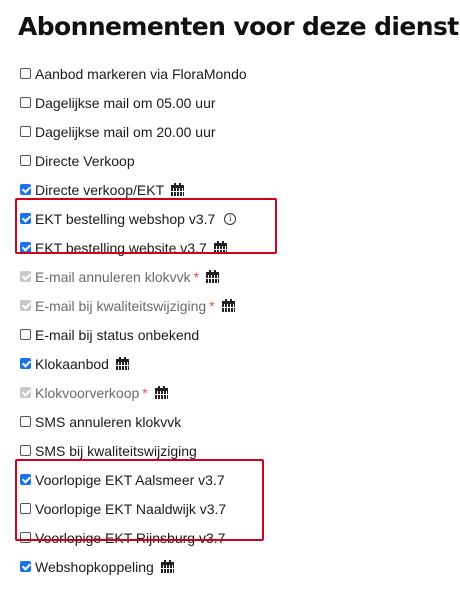  What do you see at coordinates (113, 276) in the screenshot?
I see `subscription-label: E-mail annuleren klokvvk` at bounding box center [113, 276].